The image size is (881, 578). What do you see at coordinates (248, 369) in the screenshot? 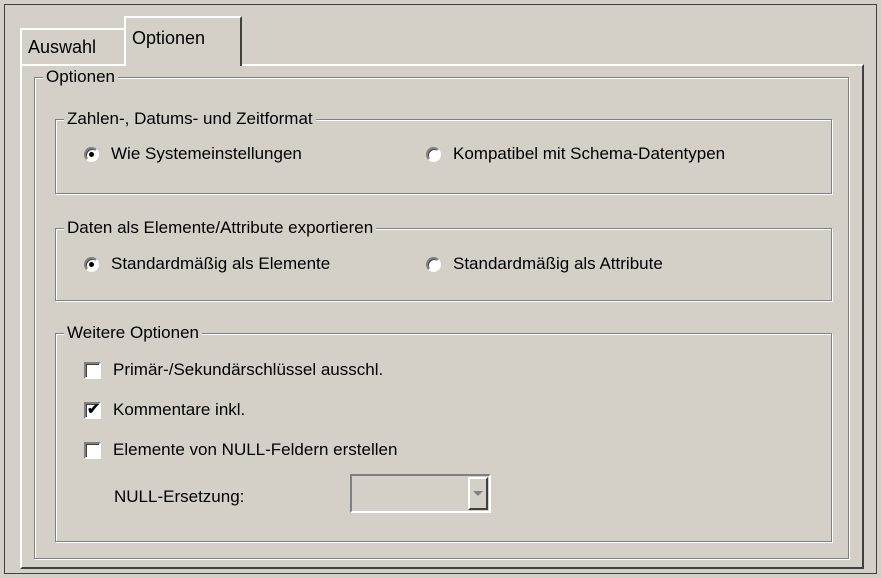
I see `checkbox-exclude-keys-label: Primär-/Sekundärschlüssel ausschl.` at bounding box center [248, 369].